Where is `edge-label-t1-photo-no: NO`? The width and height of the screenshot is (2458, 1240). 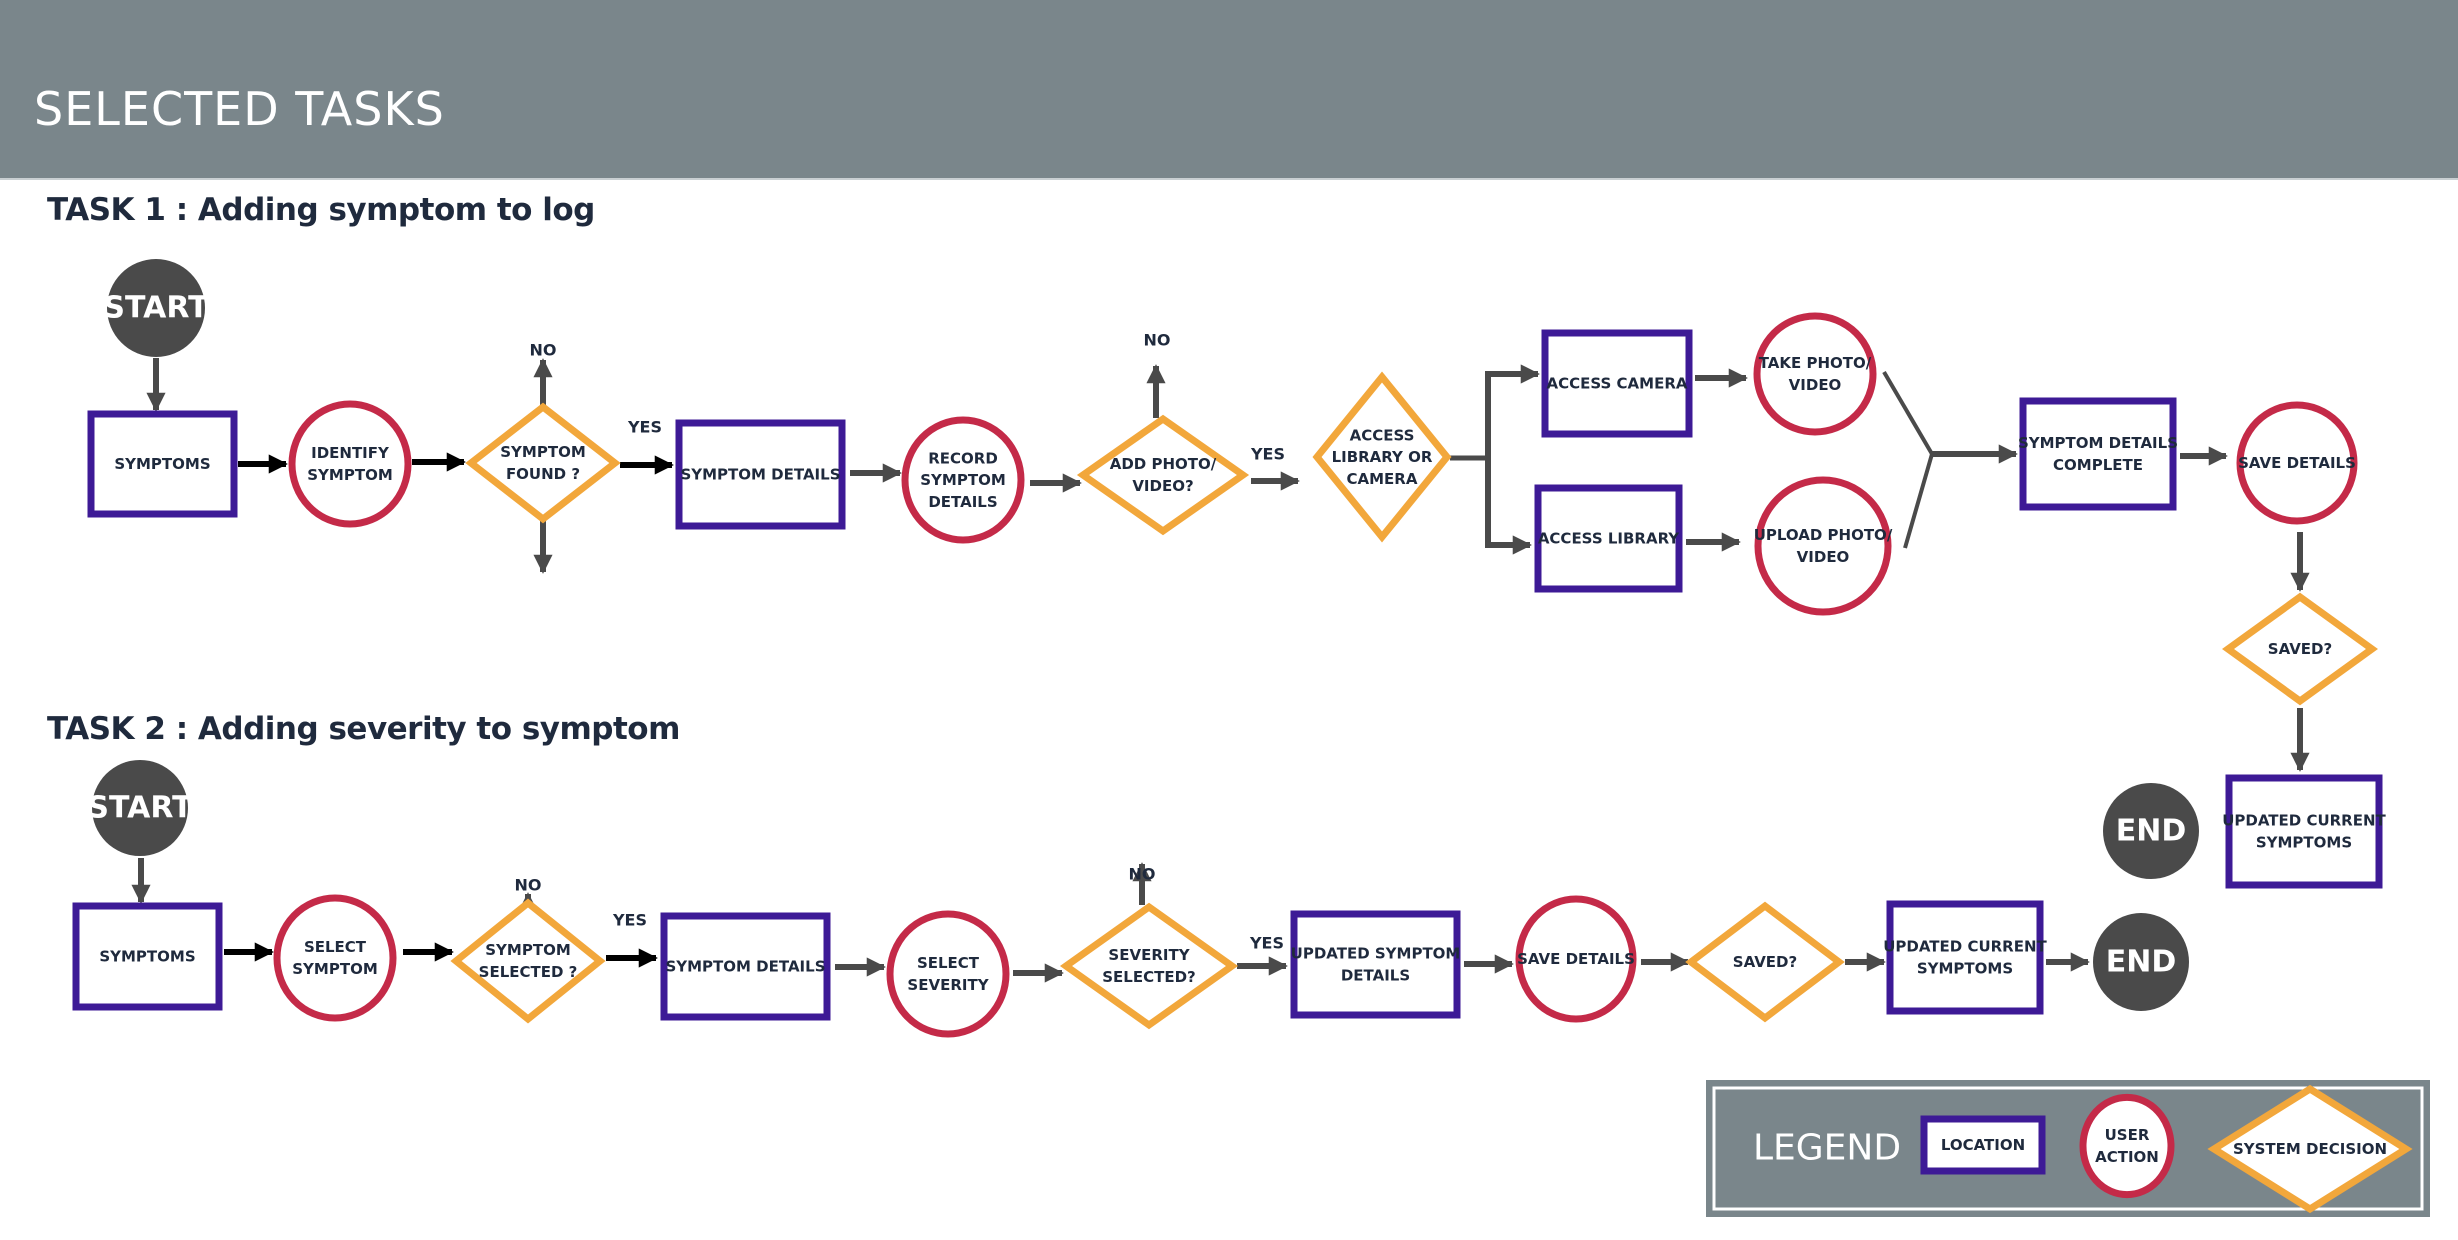
edge-label-t1-photo-no: NO is located at coordinates (1157, 340).